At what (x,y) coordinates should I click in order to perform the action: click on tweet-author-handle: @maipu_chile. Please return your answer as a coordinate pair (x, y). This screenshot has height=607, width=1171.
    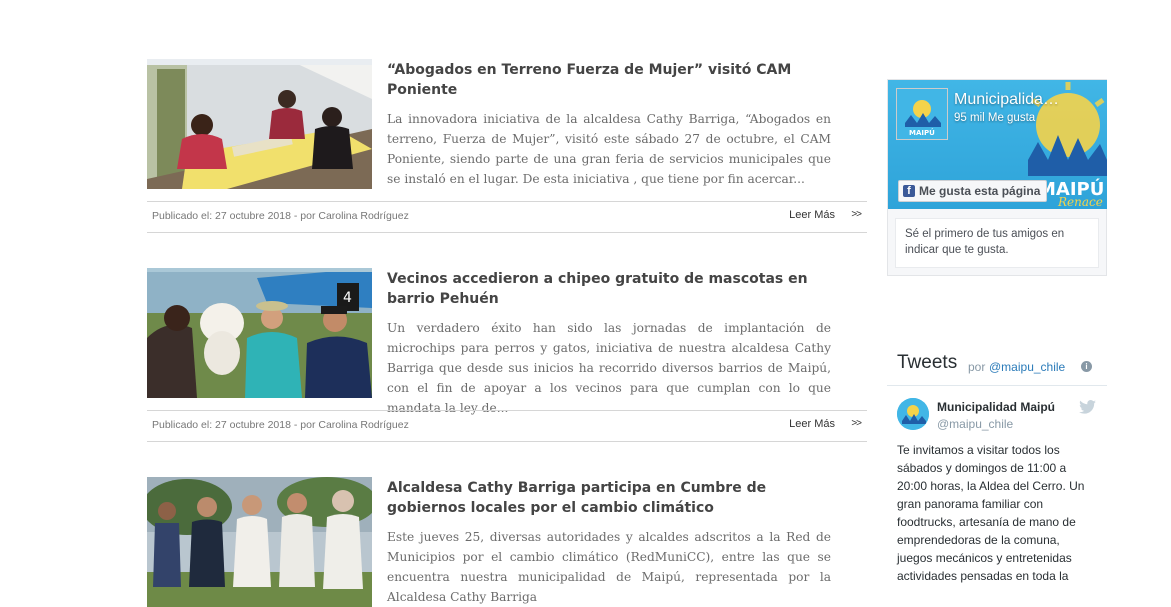
    Looking at the image, I should click on (975, 424).